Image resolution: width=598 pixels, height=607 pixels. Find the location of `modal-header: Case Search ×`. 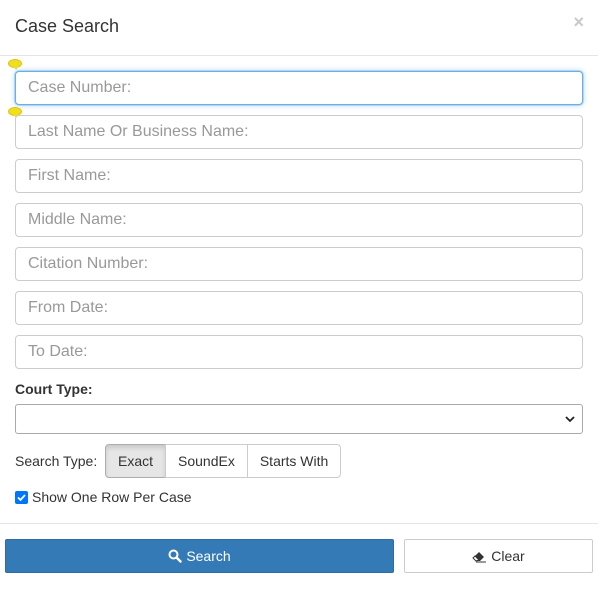

modal-header: Case Search × is located at coordinates (299, 28).